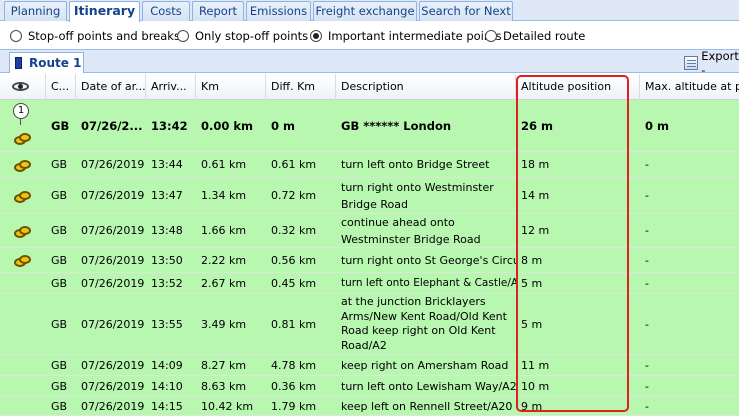 Image resolution: width=739 pixels, height=416 pixels. What do you see at coordinates (535, 164) in the screenshot?
I see `cell-altitude: 18 m` at bounding box center [535, 164].